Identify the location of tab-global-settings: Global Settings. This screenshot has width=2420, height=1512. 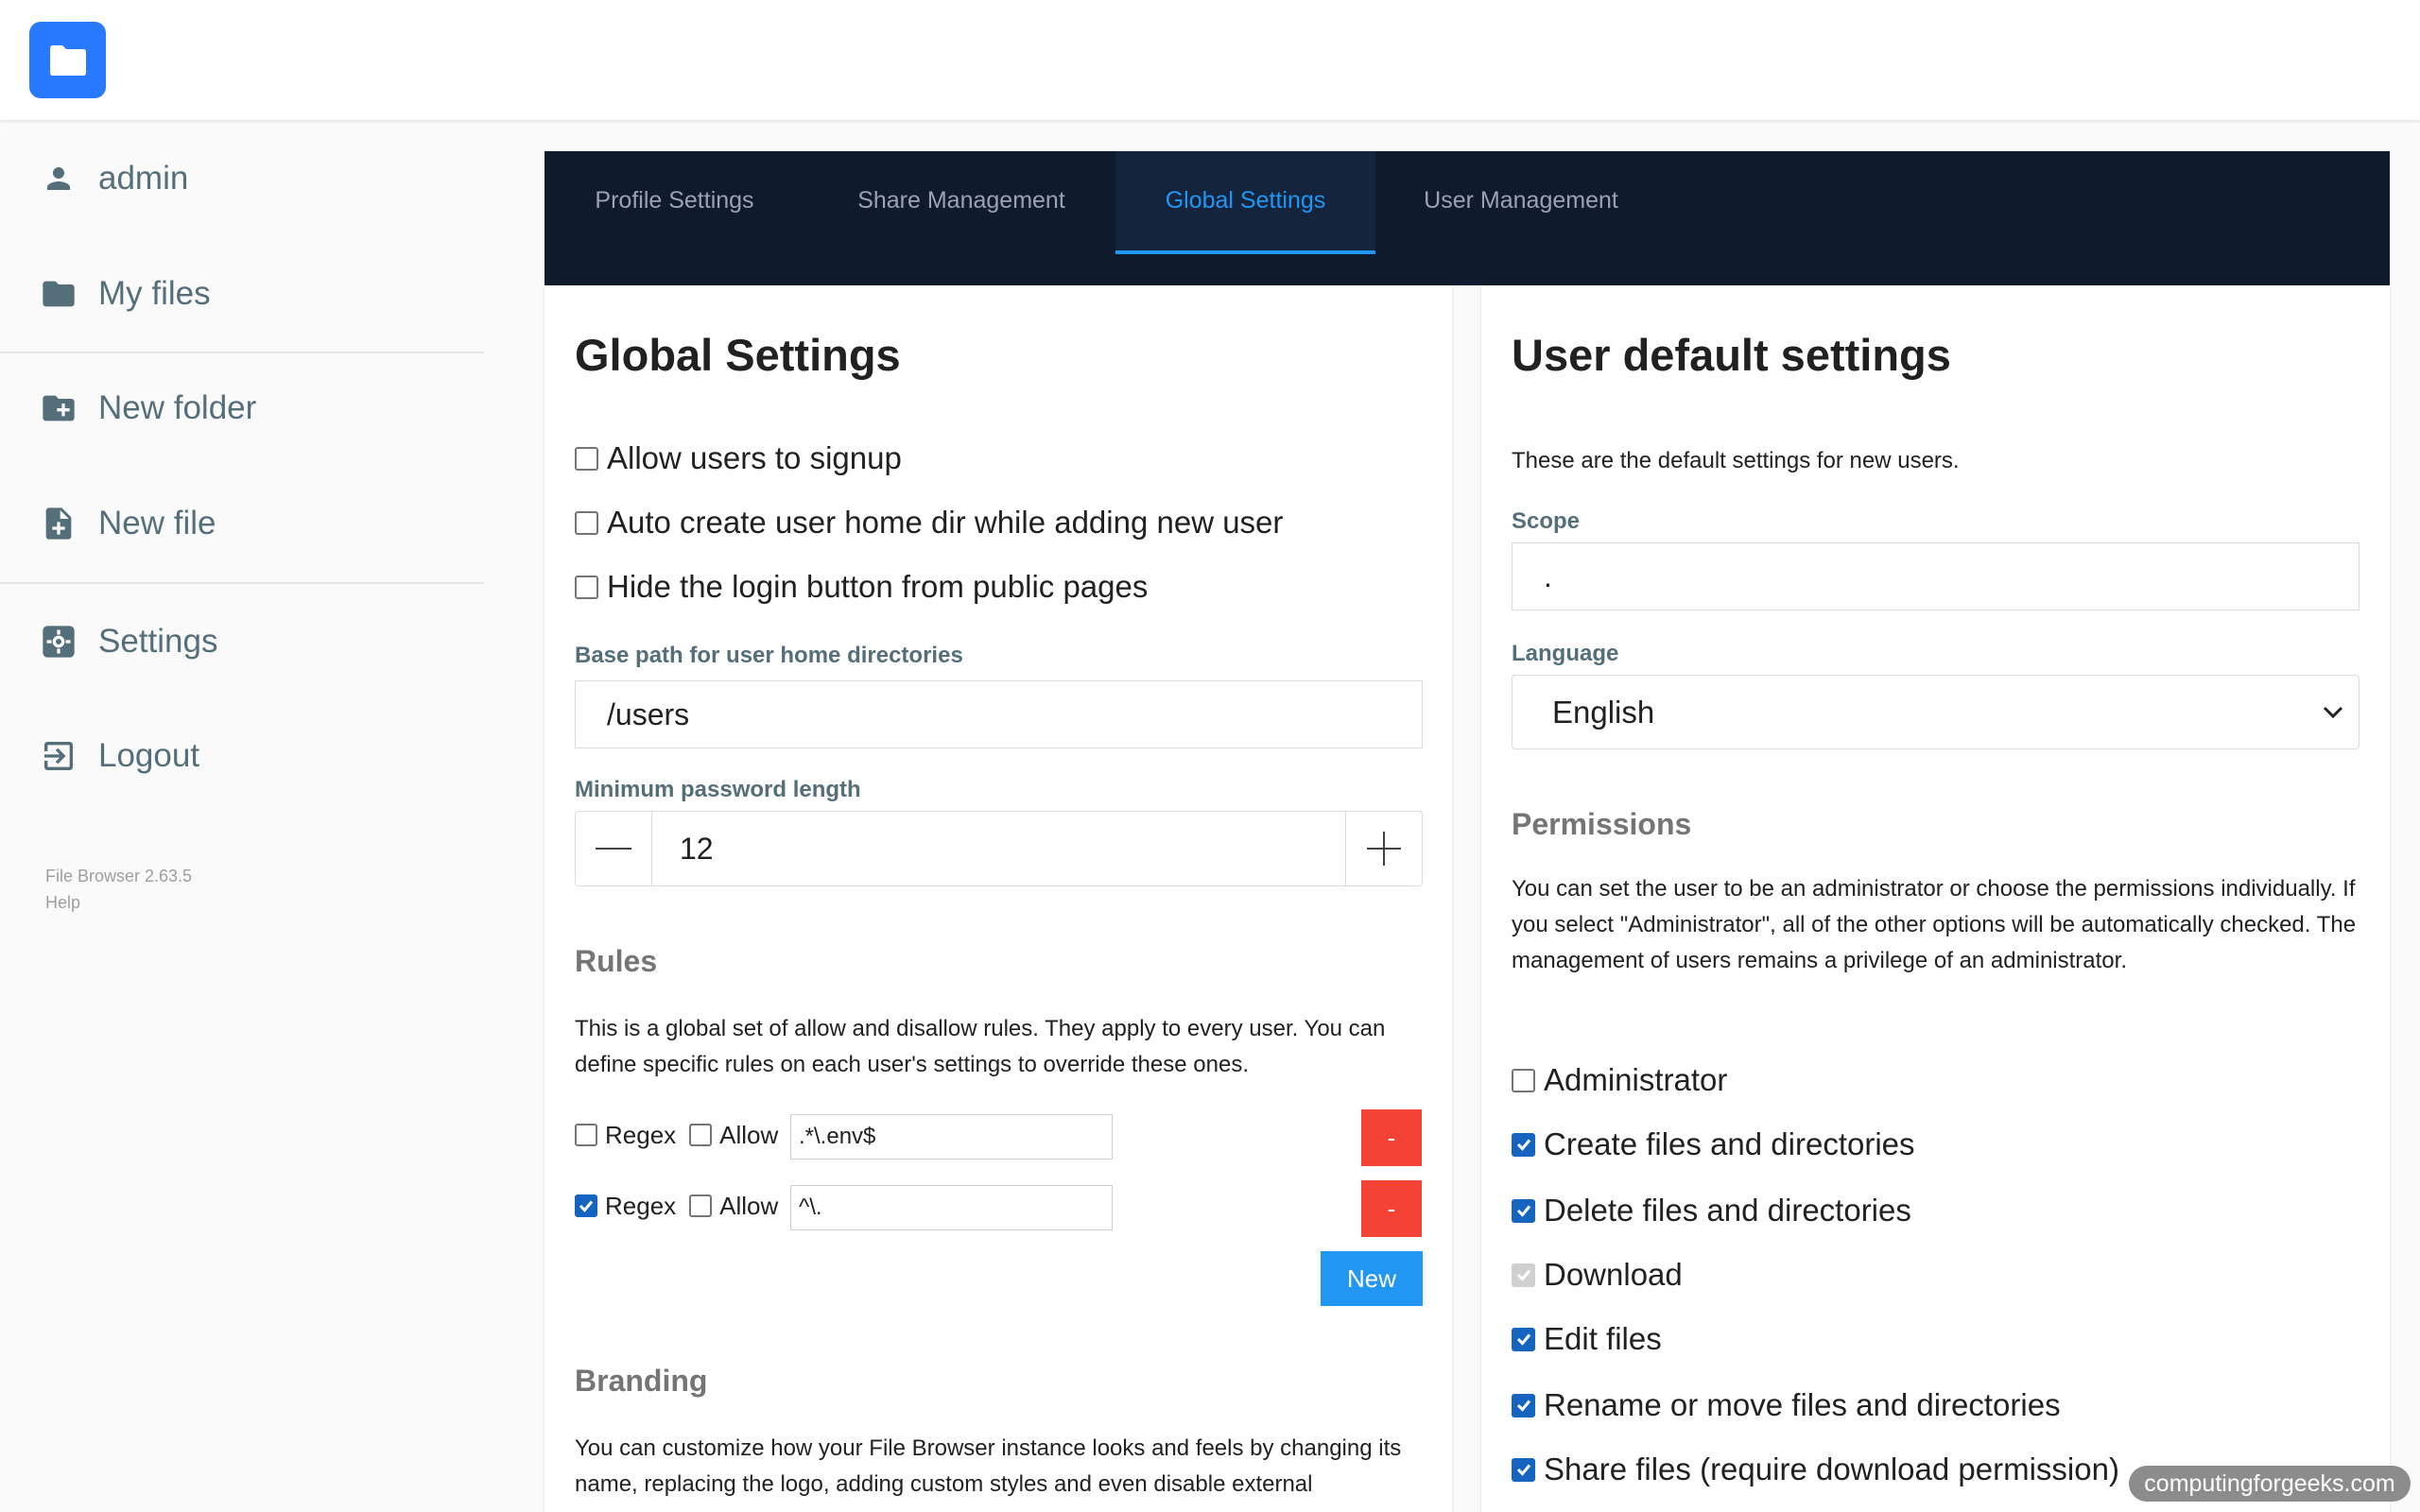
(1245, 202).